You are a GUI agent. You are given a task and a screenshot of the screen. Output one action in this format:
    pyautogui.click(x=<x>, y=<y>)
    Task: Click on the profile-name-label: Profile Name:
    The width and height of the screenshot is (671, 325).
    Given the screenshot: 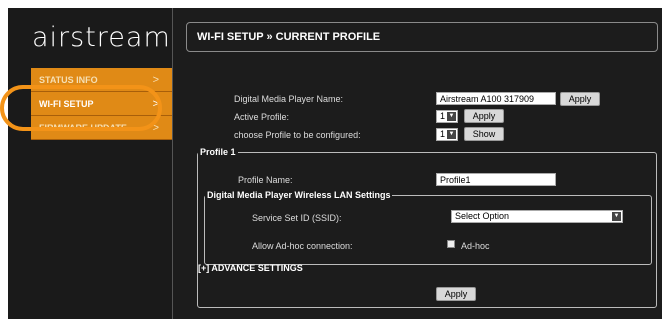 What is the action you would take?
    pyautogui.click(x=265, y=180)
    